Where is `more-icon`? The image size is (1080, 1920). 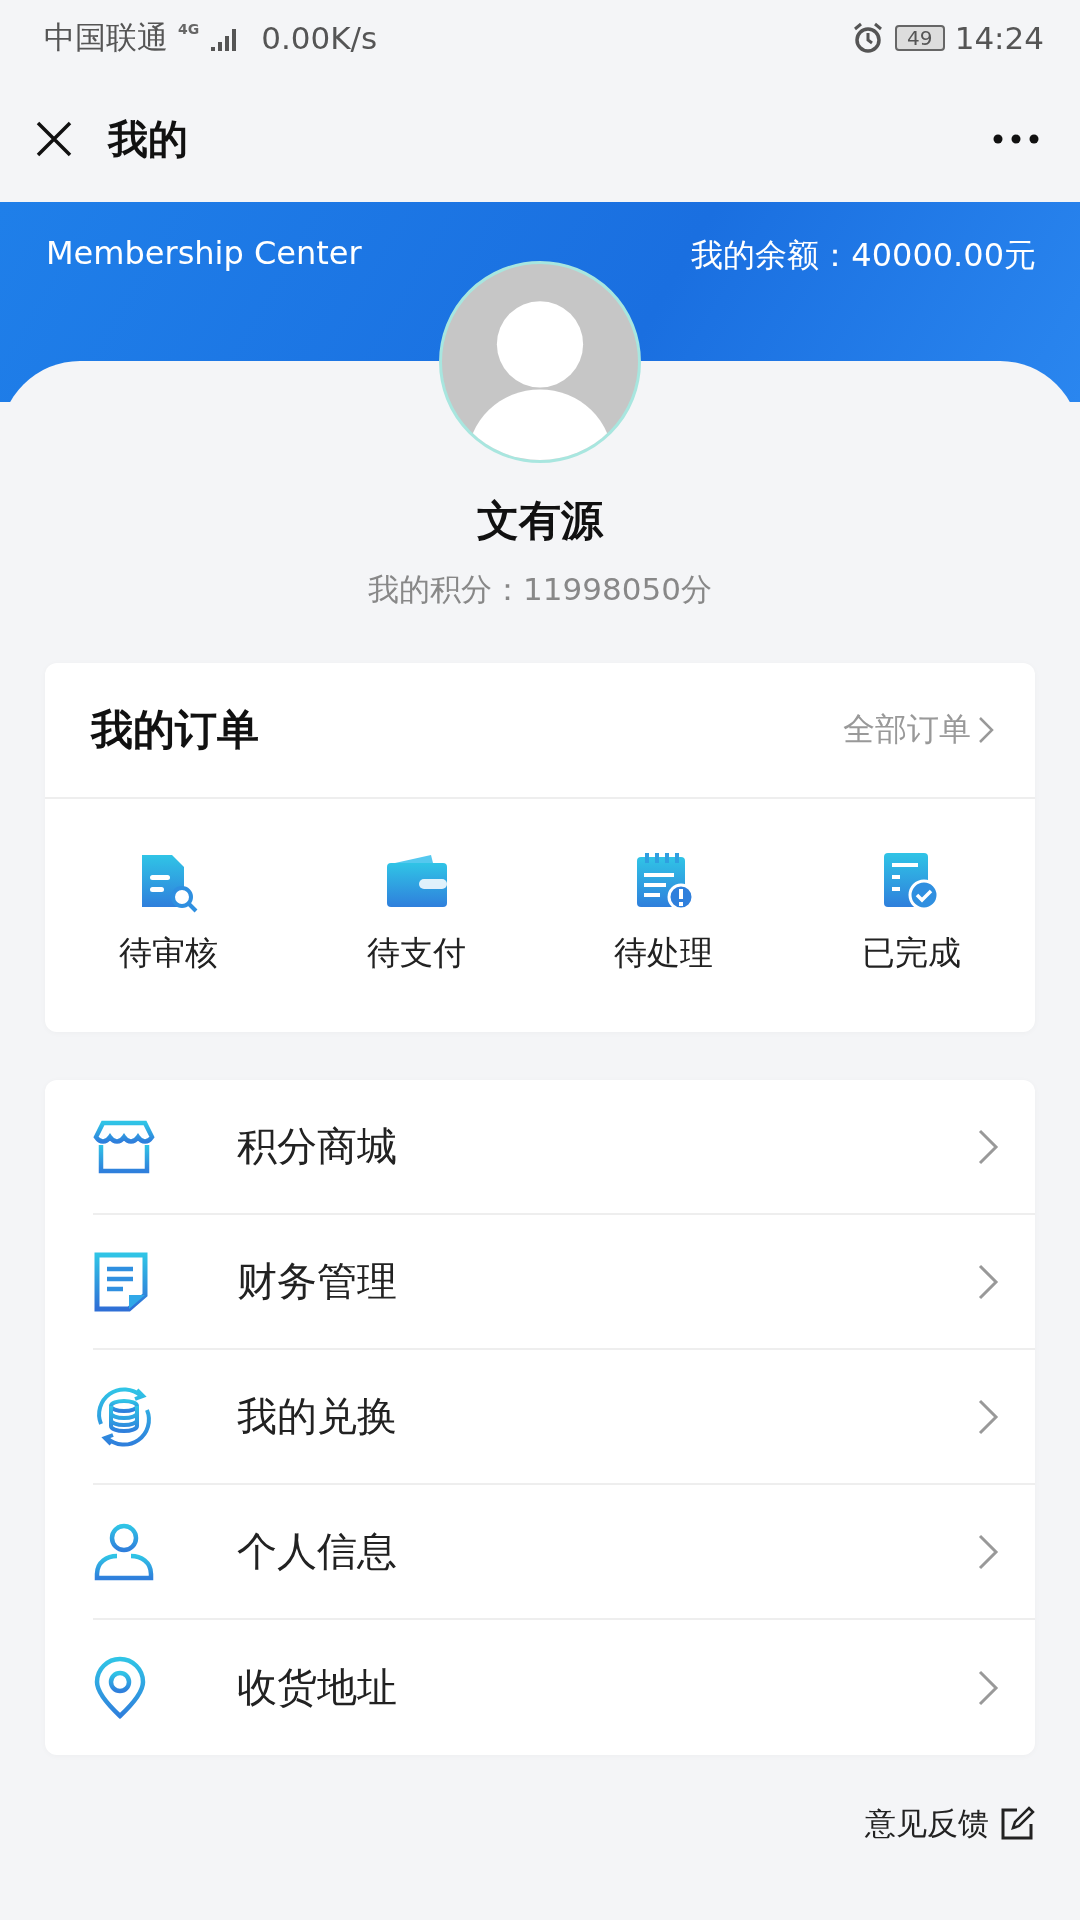
more-icon is located at coordinates (1016, 139).